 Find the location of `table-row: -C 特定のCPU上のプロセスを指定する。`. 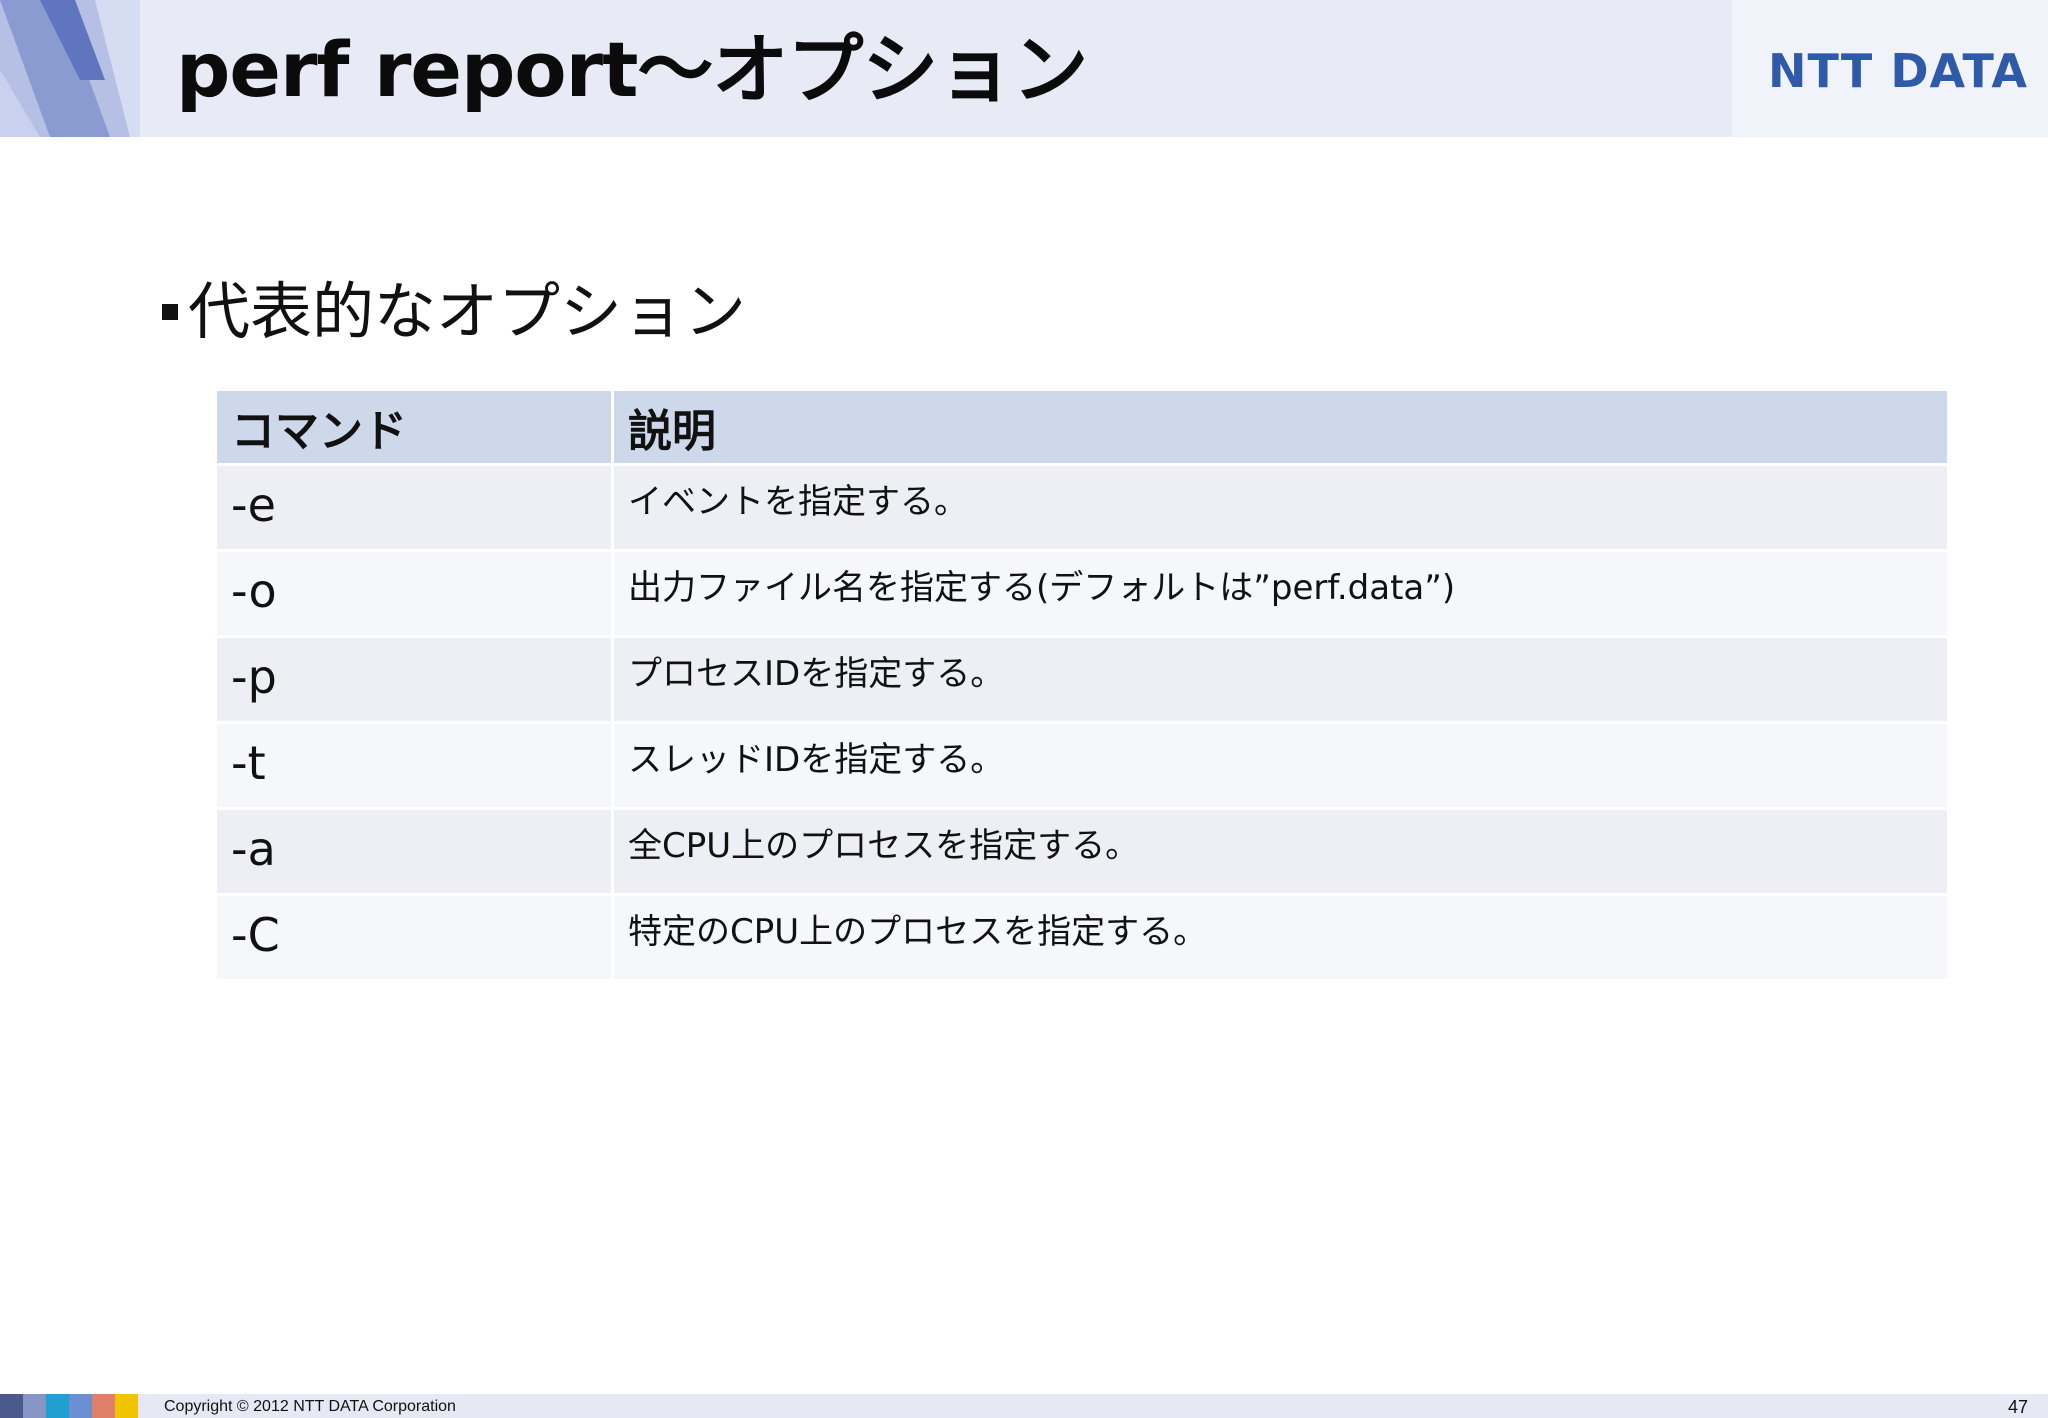

table-row: -C 特定のCPU上のプロセスを指定する。 is located at coordinates (1082, 937).